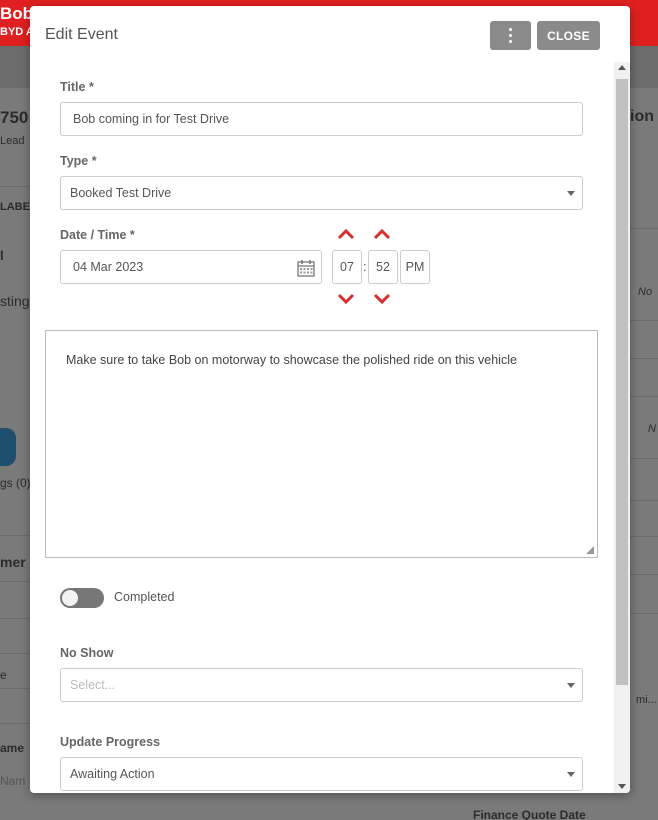 The width and height of the screenshot is (658, 820). Describe the element at coordinates (346, 299) in the screenshot. I see `hour-decrement-chevron-down-icon` at that location.